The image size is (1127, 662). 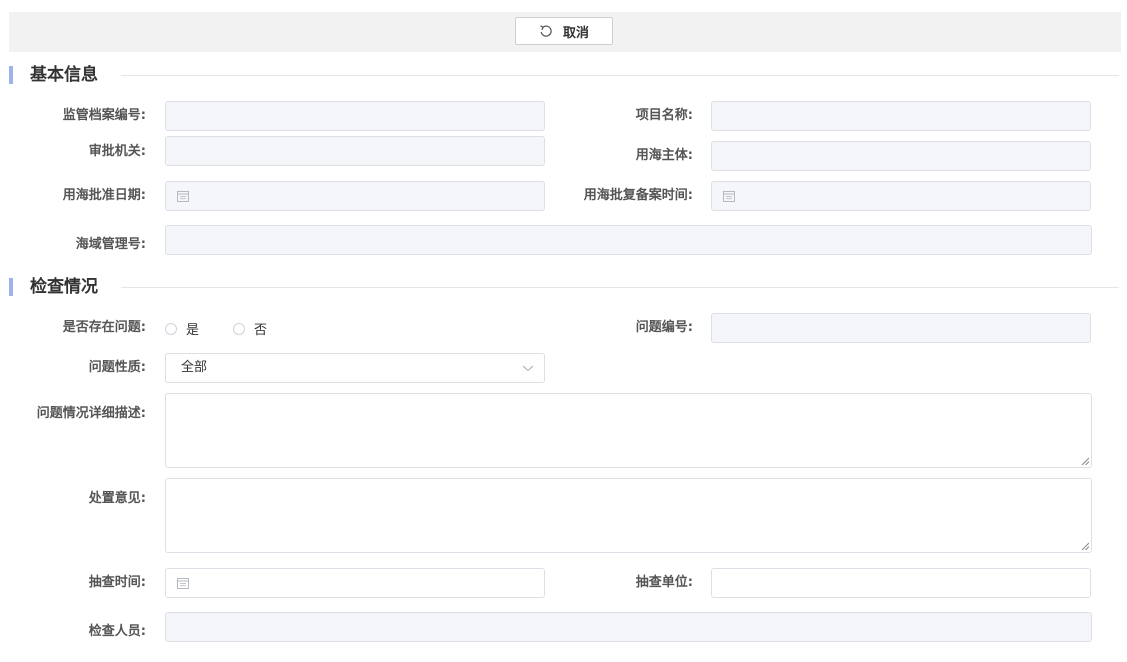 I want to click on problem-nature-value: 全部, so click(x=194, y=367).